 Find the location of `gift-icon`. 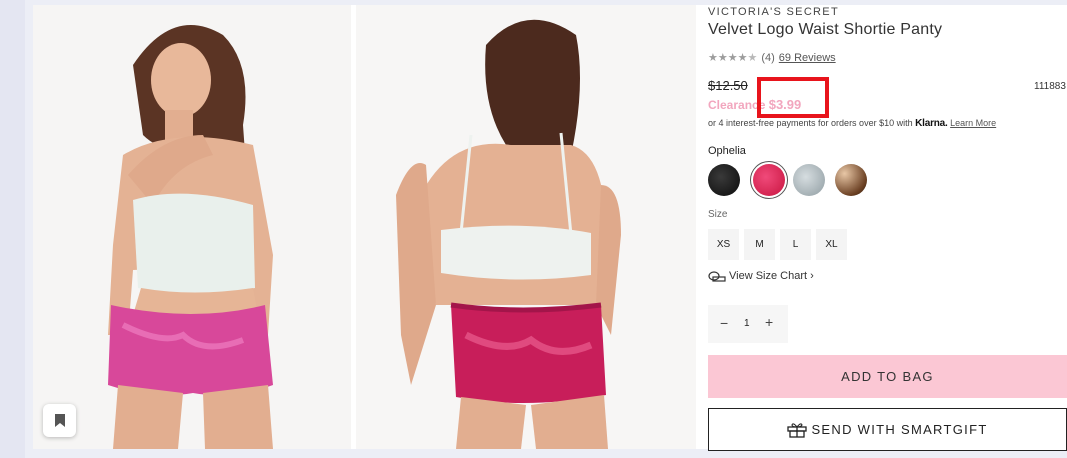

gift-icon is located at coordinates (797, 430).